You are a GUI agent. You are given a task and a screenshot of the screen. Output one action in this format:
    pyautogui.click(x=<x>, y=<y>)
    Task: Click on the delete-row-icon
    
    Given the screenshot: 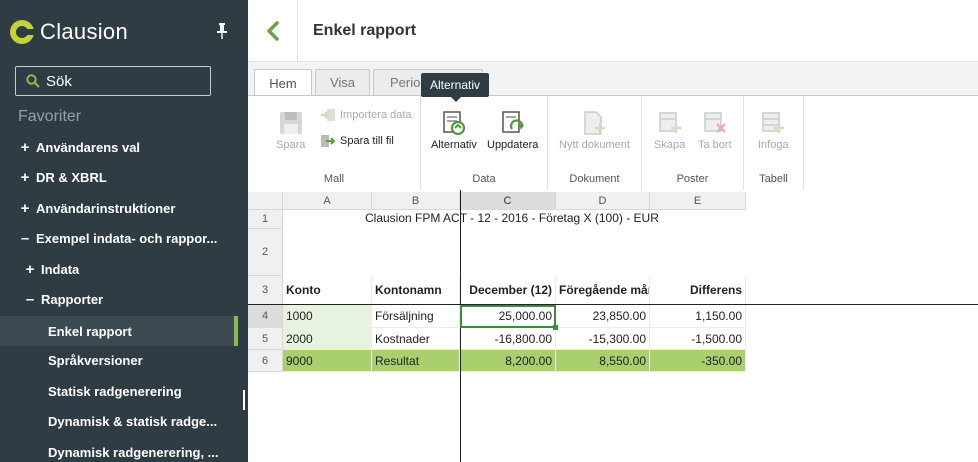 What is the action you would take?
    pyautogui.click(x=715, y=122)
    